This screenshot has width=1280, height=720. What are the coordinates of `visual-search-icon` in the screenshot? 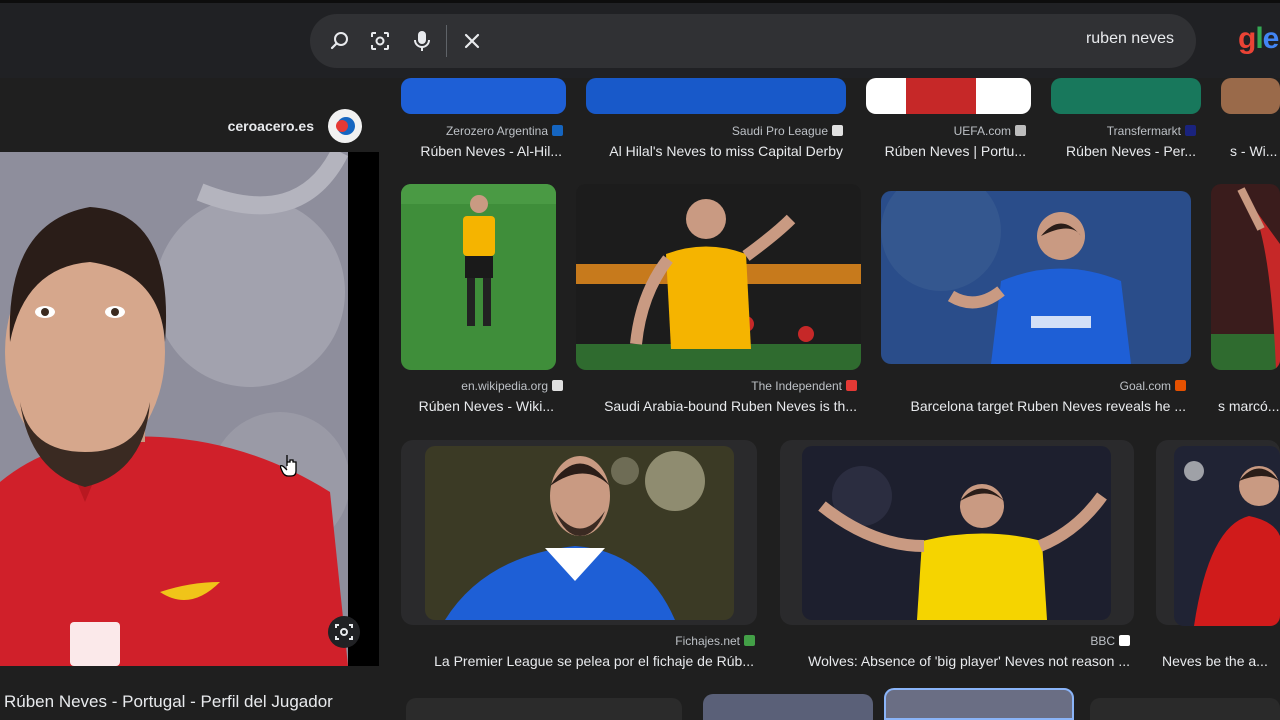 It's located at (344, 632).